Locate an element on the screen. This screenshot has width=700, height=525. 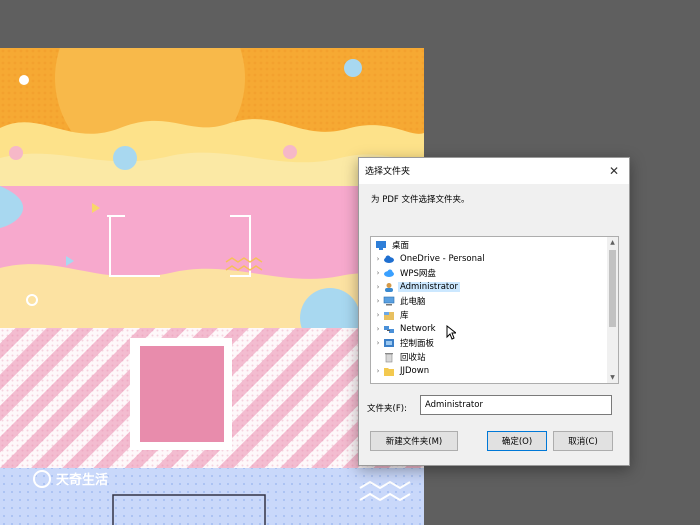
mouse-cursor-icon is located at coordinates (451, 332).